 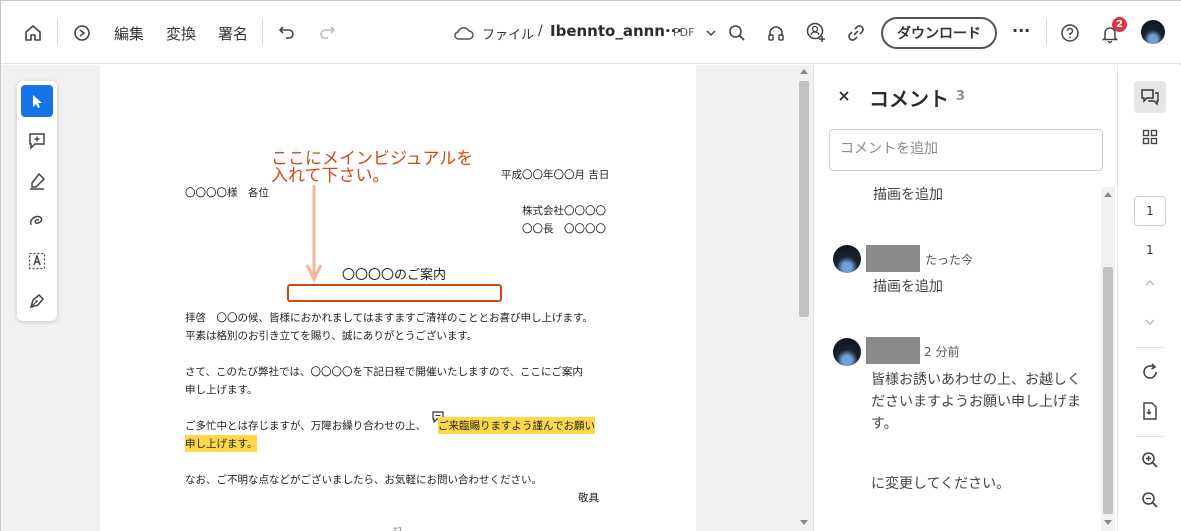 I want to click on zoom-out-button, so click(x=1150, y=500).